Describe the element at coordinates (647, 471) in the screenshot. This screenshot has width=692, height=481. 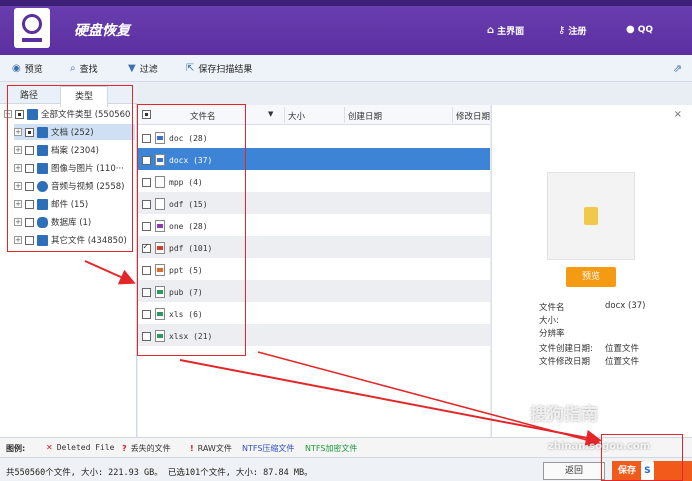
I see `sogou-logo-icon: S` at that location.